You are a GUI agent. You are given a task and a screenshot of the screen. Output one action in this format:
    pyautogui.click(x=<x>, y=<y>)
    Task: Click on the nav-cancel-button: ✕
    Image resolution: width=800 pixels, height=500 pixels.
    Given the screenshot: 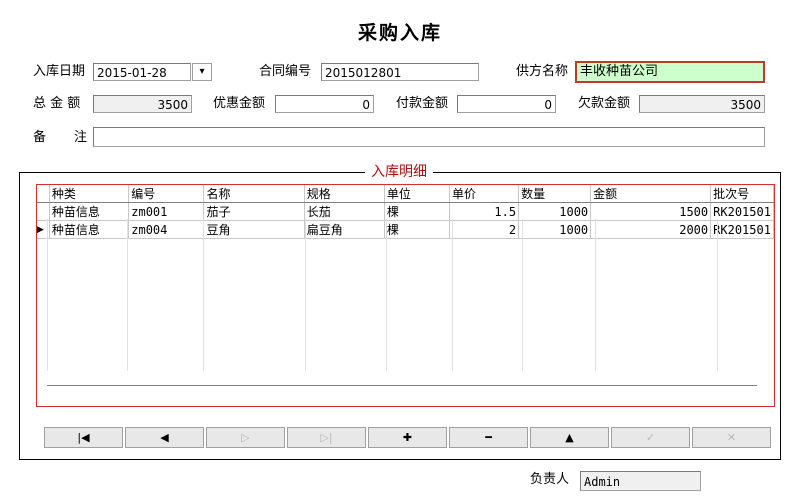 What is the action you would take?
    pyautogui.click(x=731, y=437)
    